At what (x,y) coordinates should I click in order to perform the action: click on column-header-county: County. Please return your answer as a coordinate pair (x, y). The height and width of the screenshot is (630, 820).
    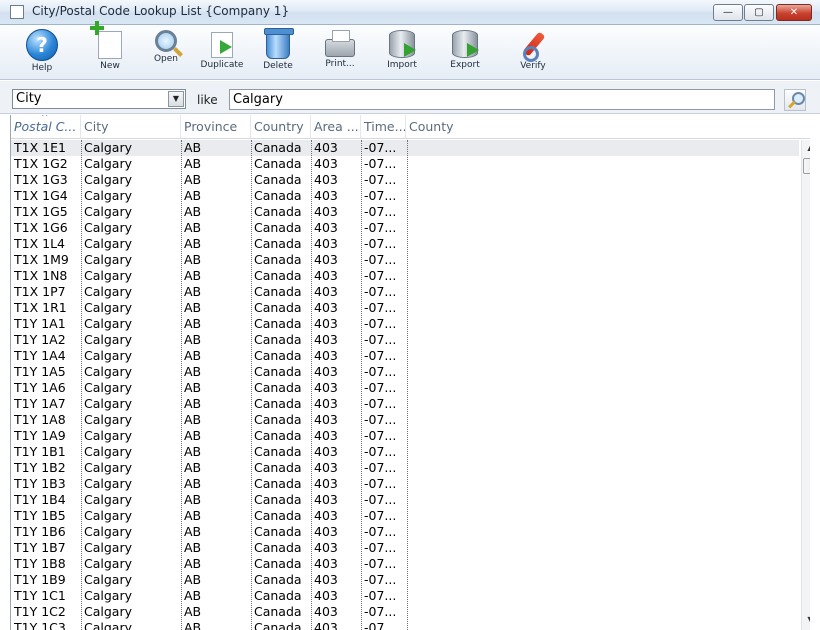
    Looking at the image, I should click on (456, 127).